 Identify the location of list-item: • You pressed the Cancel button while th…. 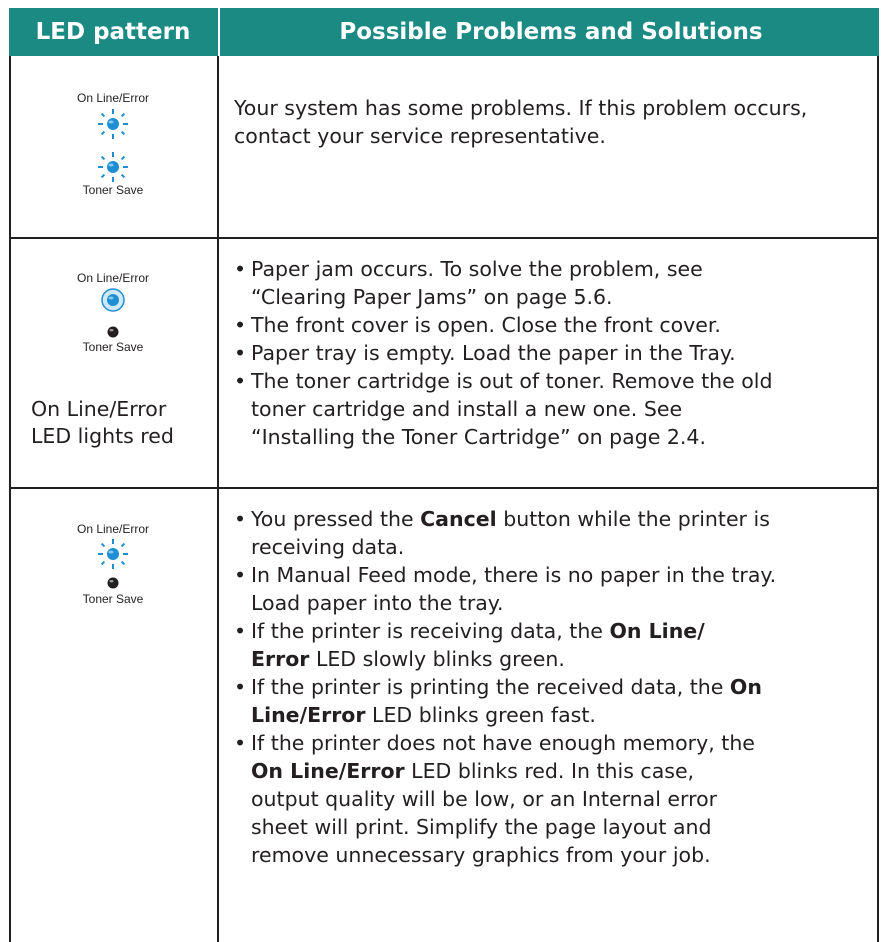
(502, 533).